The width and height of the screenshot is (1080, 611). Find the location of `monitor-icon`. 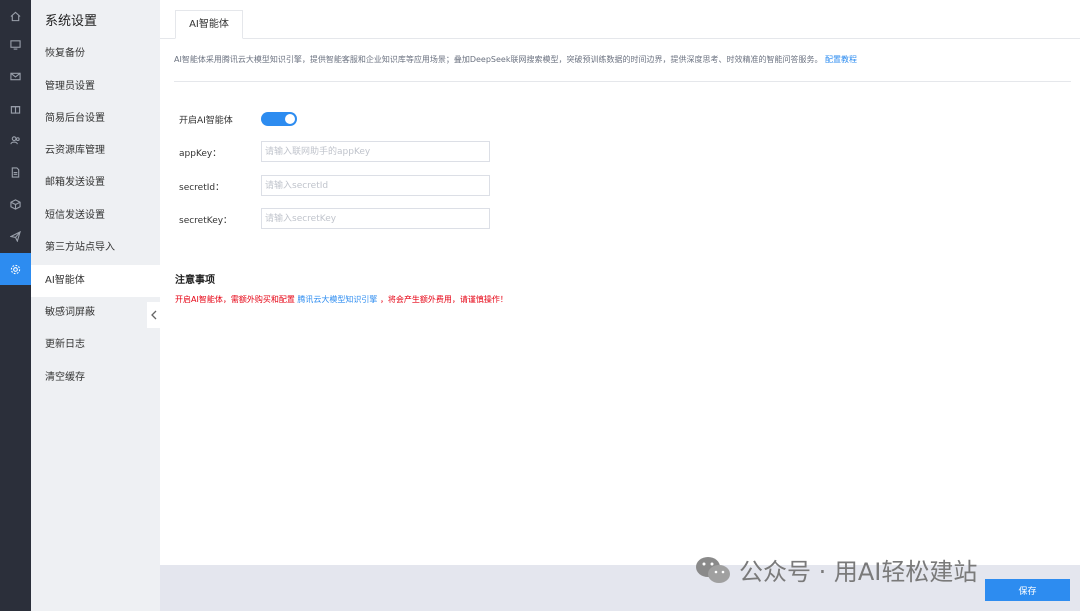

monitor-icon is located at coordinates (15, 44).